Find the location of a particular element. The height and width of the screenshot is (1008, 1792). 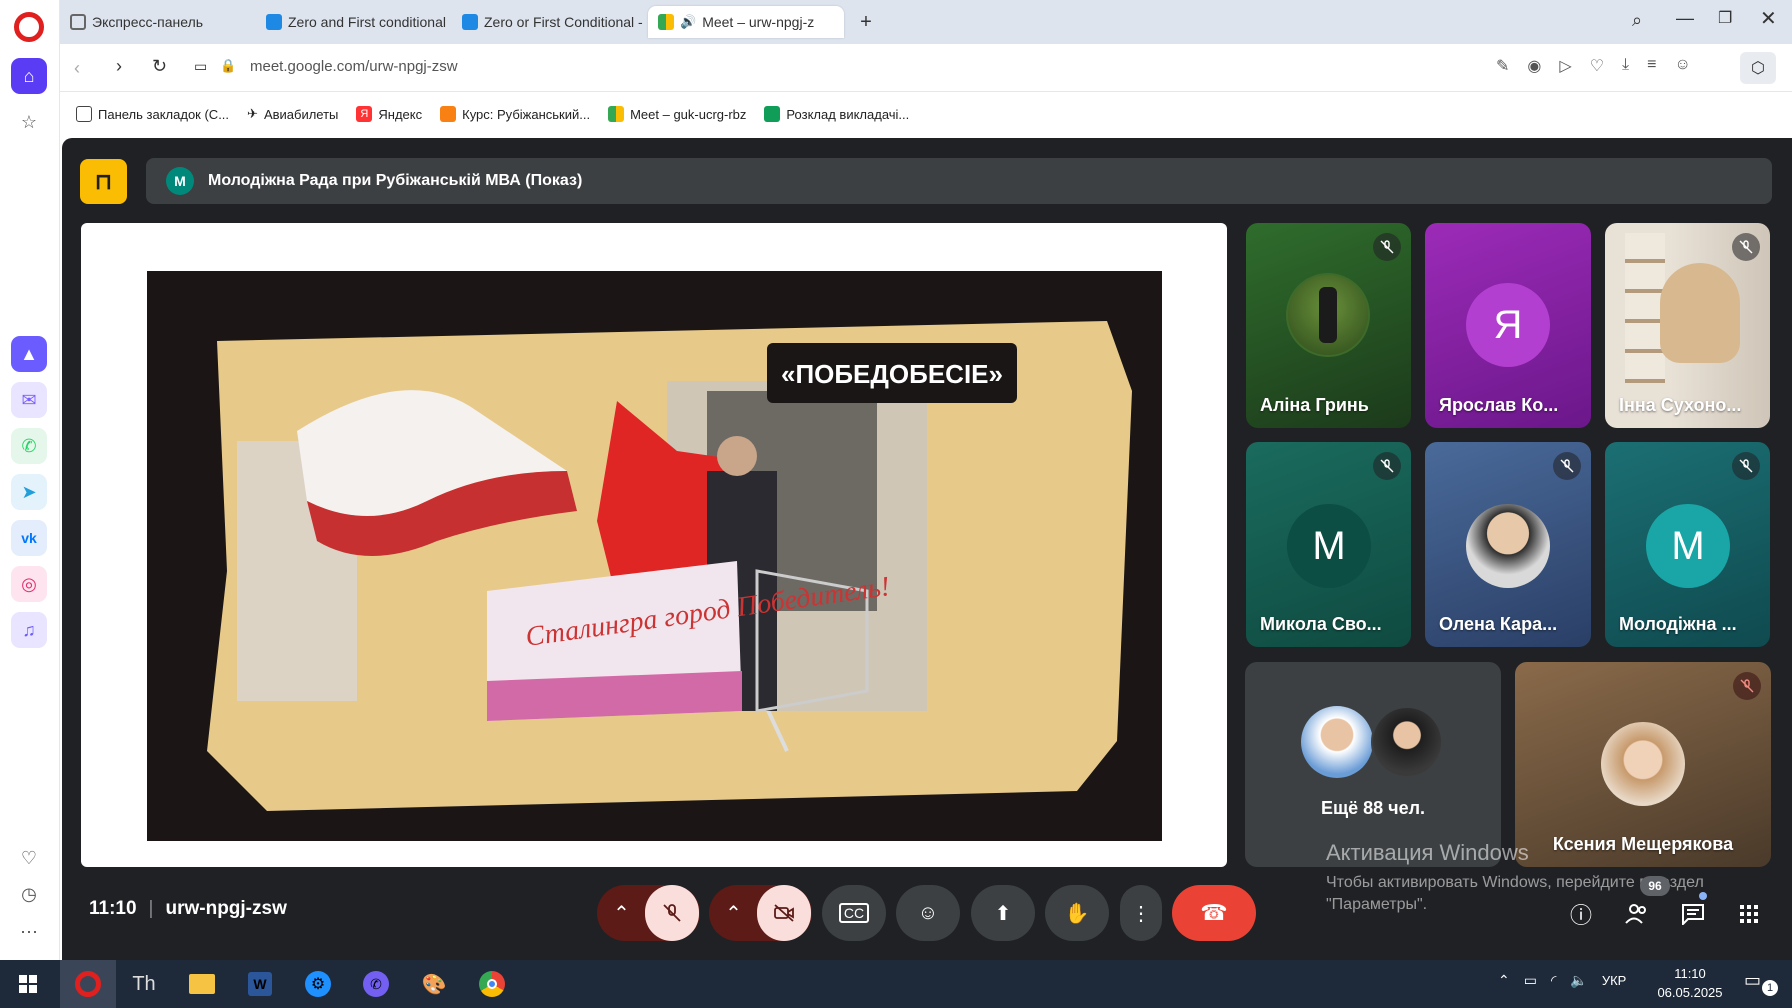

thonny-icon: Th is located at coordinates (144, 984).